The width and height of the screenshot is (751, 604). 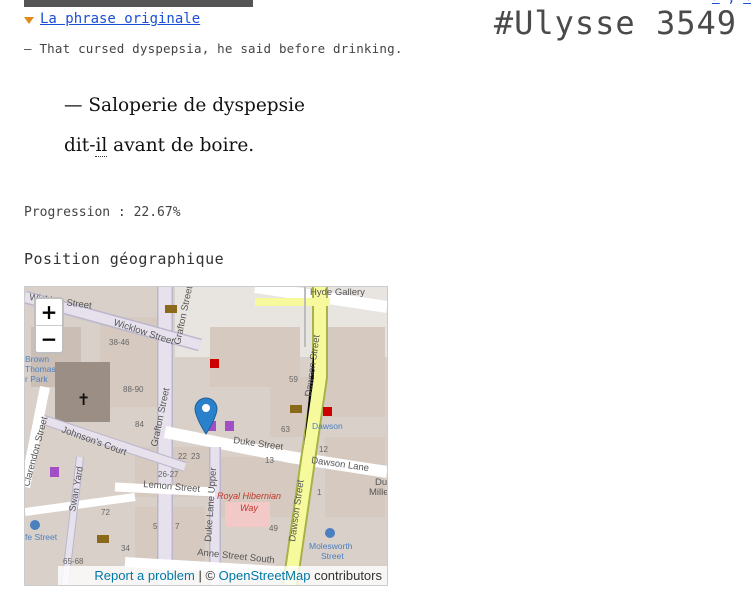 What do you see at coordinates (138, 3) in the screenshot?
I see `top-bar` at bounding box center [138, 3].